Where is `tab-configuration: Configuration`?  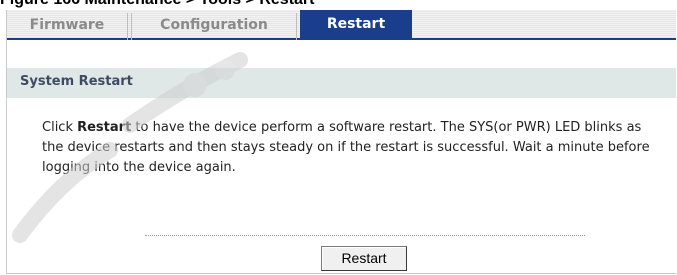
tab-configuration: Configuration is located at coordinates (214, 26).